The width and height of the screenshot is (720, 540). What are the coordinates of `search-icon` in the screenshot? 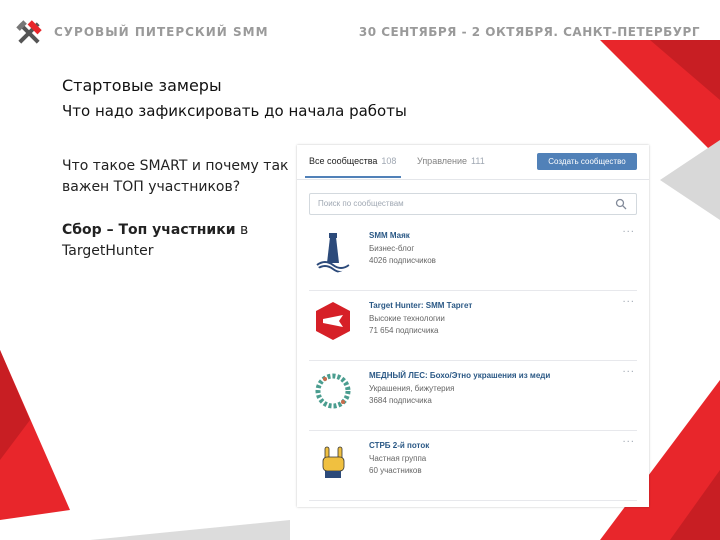 It's located at (621, 204).